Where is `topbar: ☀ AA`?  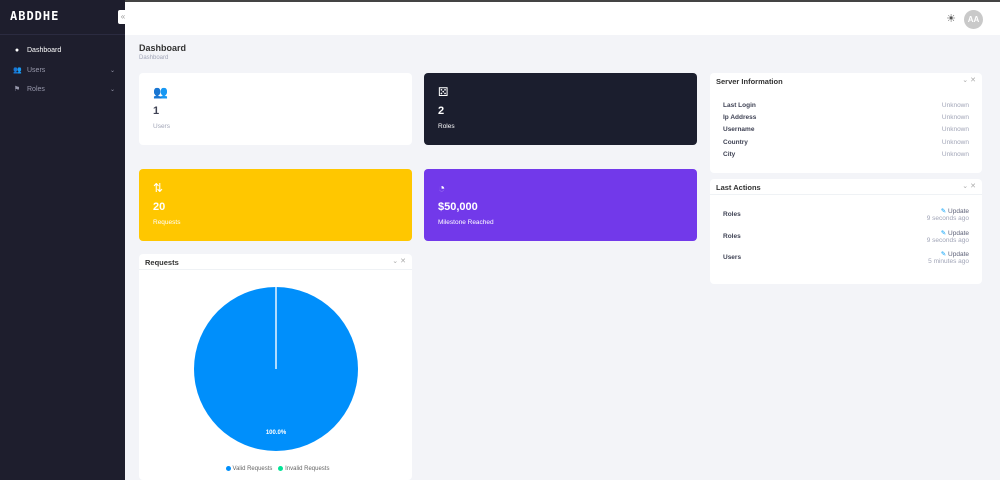 topbar: ☀ AA is located at coordinates (562, 17).